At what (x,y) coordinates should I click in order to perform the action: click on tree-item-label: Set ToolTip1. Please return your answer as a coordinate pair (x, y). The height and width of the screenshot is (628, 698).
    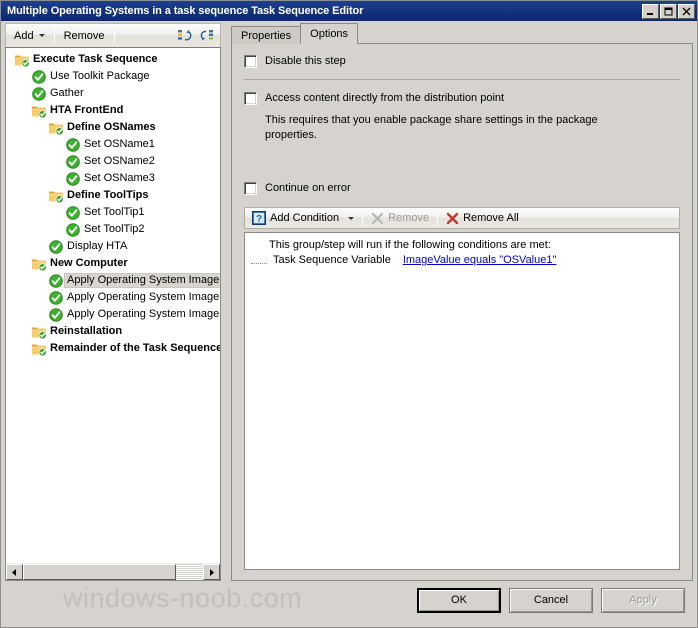
    Looking at the image, I should click on (114, 212).